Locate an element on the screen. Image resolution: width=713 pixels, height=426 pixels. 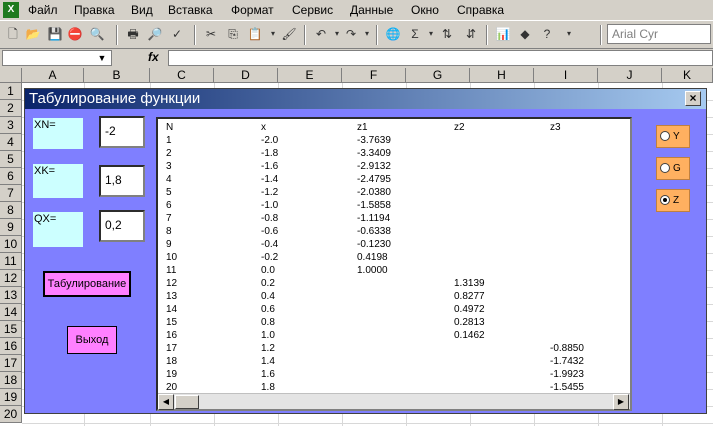
list-item: 19 1.6 -1.9923 is located at coordinates (393, 374).